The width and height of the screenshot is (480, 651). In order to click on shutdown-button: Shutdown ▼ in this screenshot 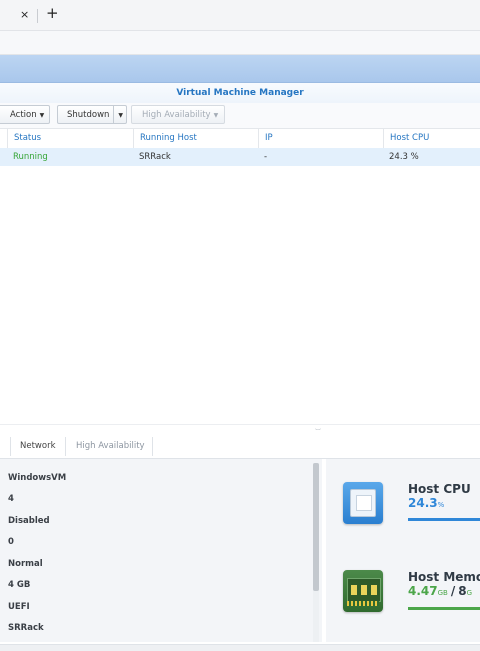, I will do `click(92, 114)`.